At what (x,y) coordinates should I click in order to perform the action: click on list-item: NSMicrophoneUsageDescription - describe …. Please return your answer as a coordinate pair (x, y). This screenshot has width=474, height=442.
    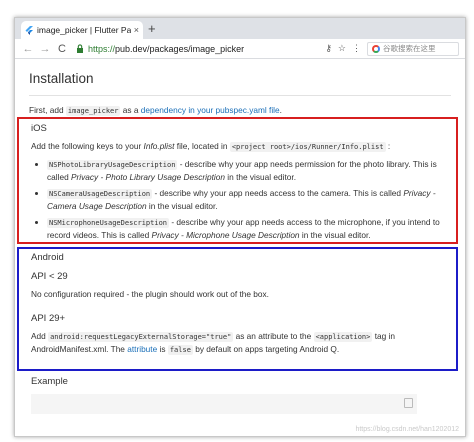
    Looking at the image, I should click on (249, 229).